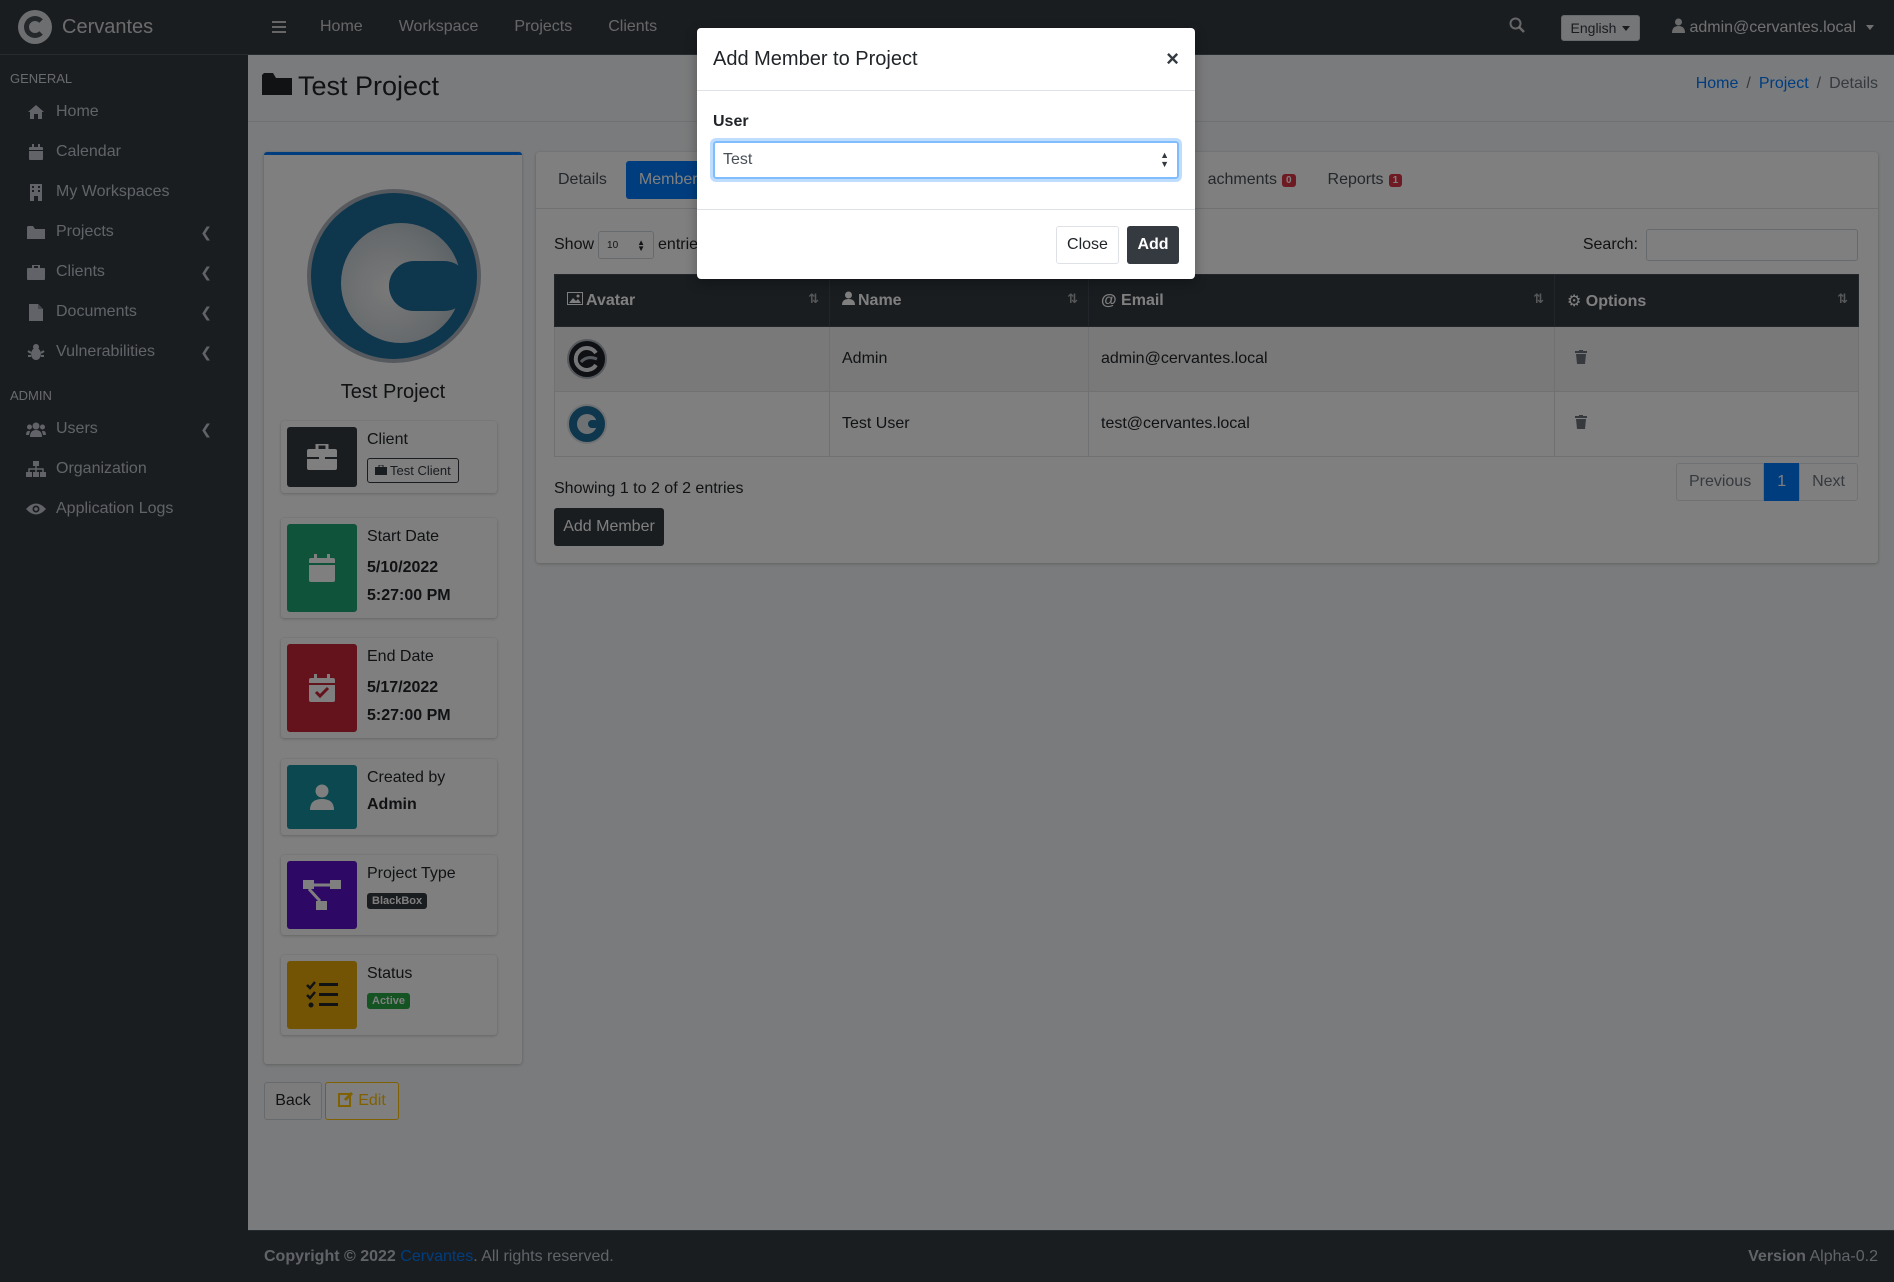 Image resolution: width=1894 pixels, height=1282 pixels. Describe the element at coordinates (1087, 245) in the screenshot. I see `modal-close-button: Close` at that location.